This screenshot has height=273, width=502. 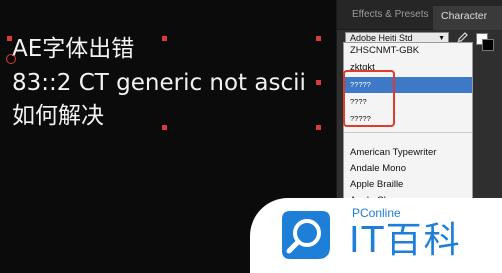 I want to click on text-layer-line-3: 如何解决, so click(x=58, y=116).